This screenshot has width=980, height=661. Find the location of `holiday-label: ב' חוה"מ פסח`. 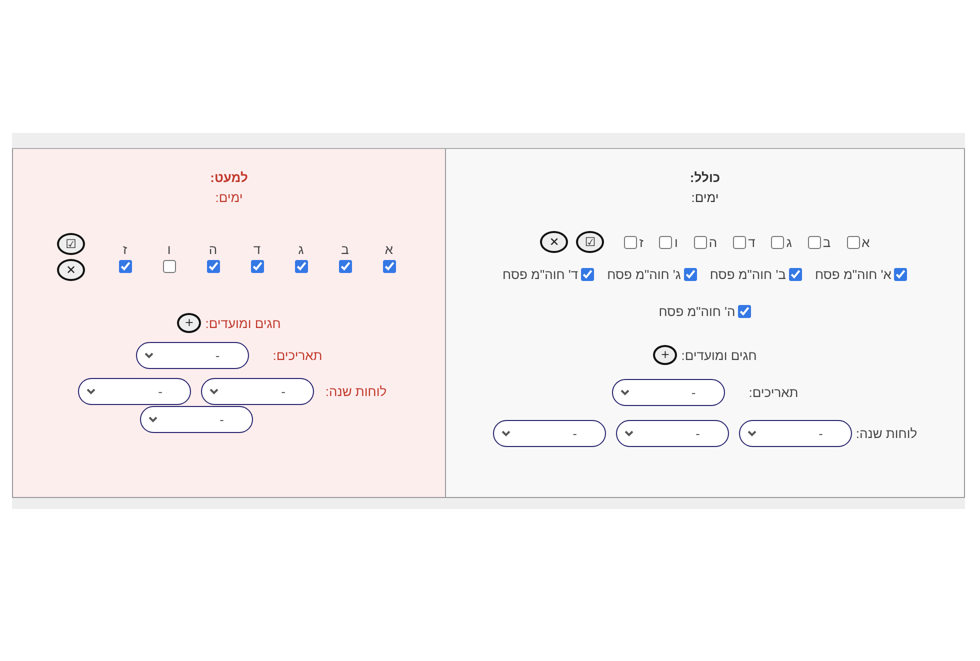

holiday-label: ב' חוה"מ פסח is located at coordinates (748, 274).